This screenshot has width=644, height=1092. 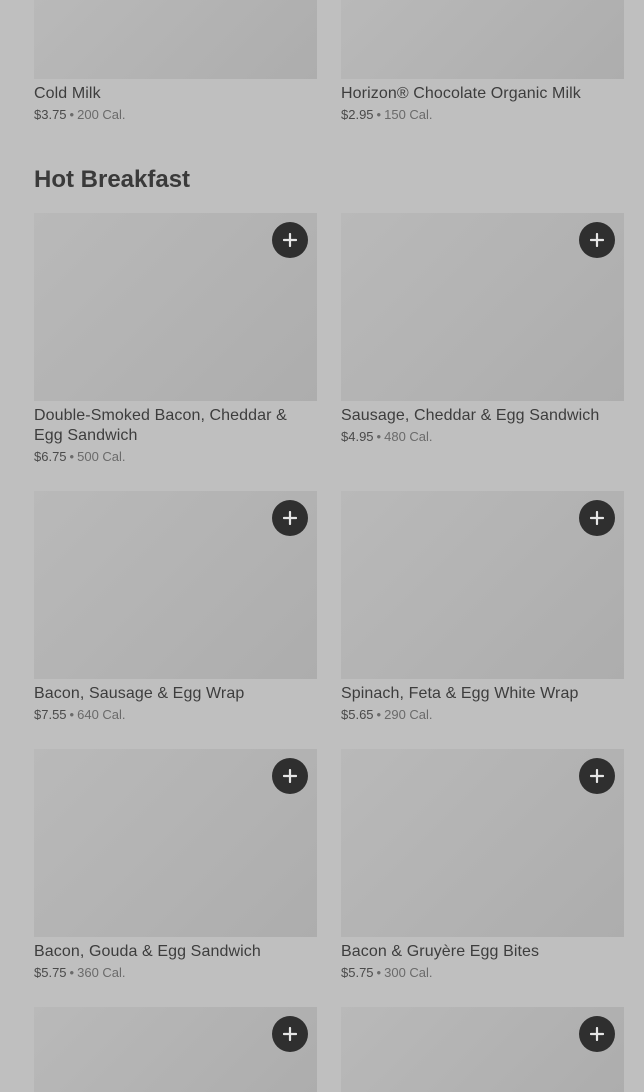 I want to click on item-meta: $2.95 • 150 Cal., so click(x=482, y=115).